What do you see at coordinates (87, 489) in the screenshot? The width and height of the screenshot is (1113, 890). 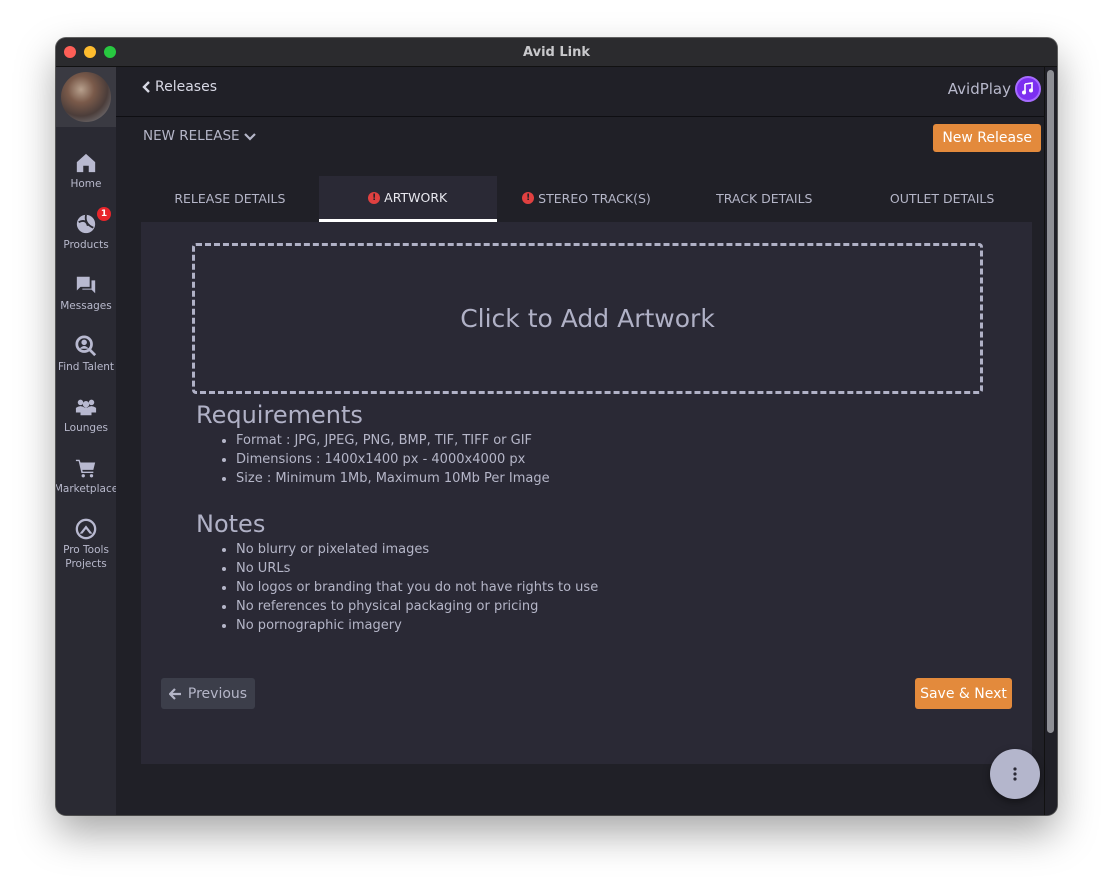 I see `sidebar-item-label: Marketplace` at bounding box center [87, 489].